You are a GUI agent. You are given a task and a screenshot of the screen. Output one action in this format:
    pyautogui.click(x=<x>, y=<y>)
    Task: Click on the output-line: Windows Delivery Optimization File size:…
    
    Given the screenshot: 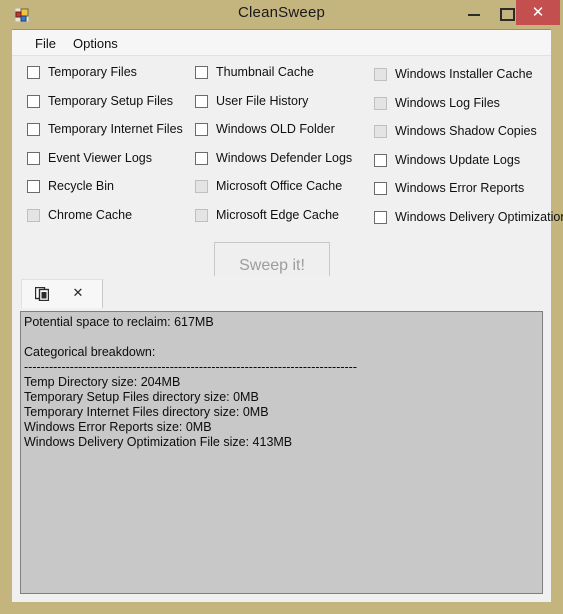 What is the action you would take?
    pyautogui.click(x=158, y=442)
    